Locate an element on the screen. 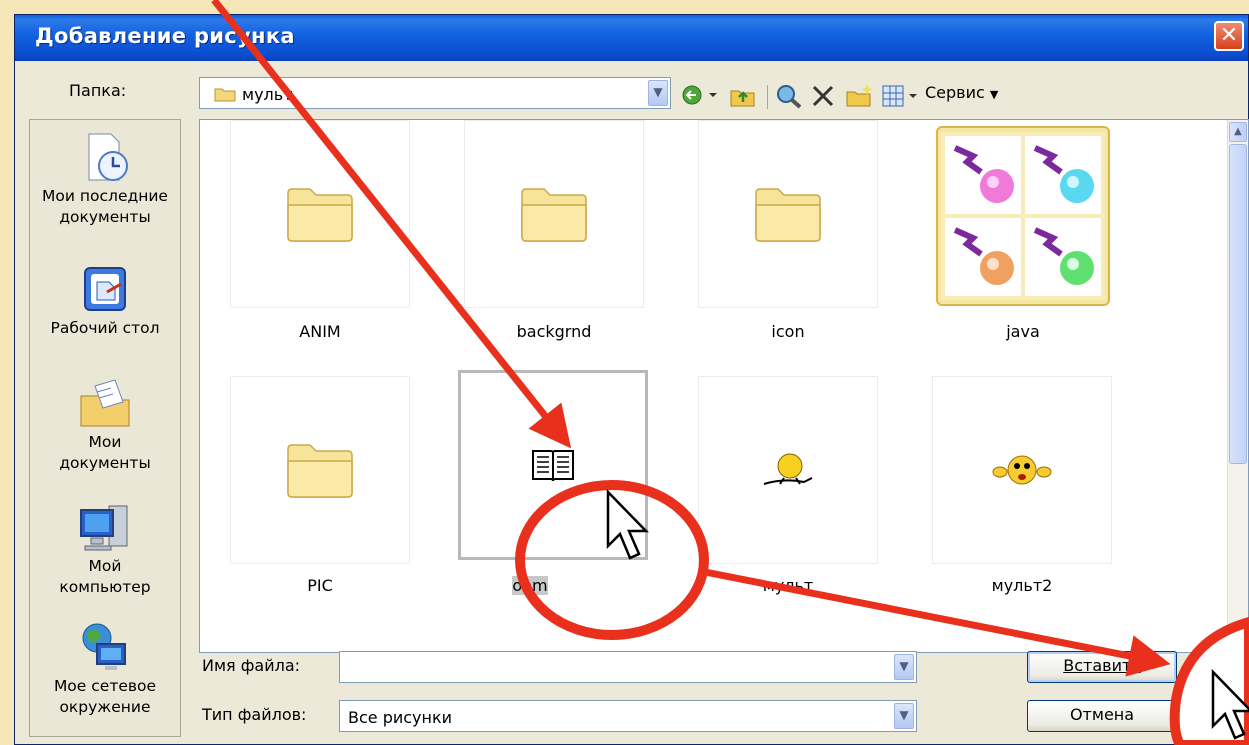 The image size is (1249, 745). place-label: компьютер is located at coordinates (105, 587).